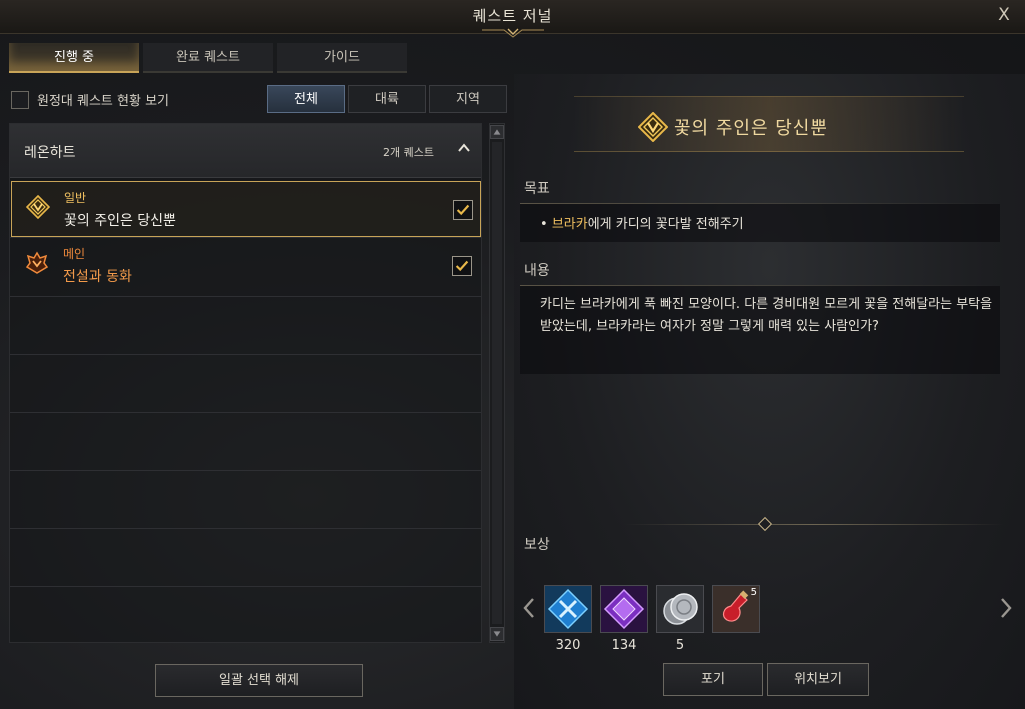 This screenshot has height=709, width=1025. Describe the element at coordinates (259, 680) in the screenshot. I see `bulk-deselect-button: 일괄 선택 해제` at that location.